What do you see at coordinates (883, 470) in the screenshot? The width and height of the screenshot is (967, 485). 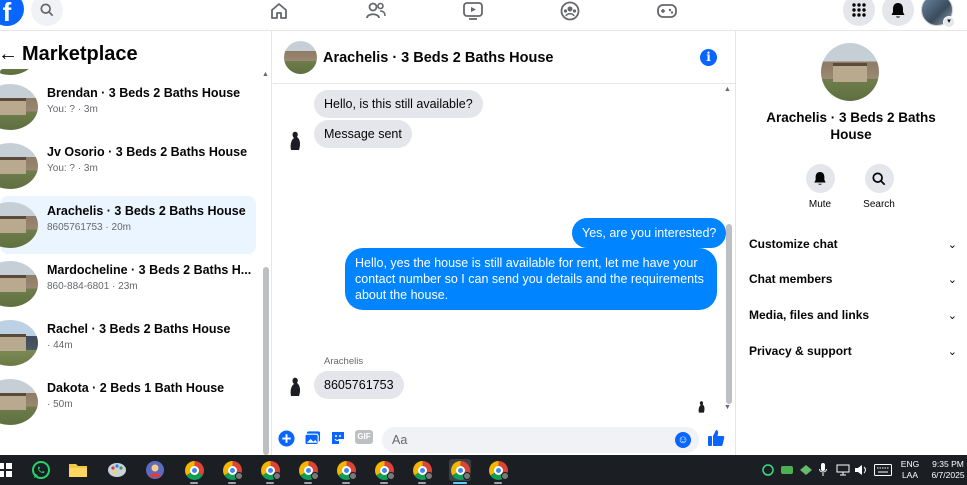 I see `keyboard-icon` at bounding box center [883, 470].